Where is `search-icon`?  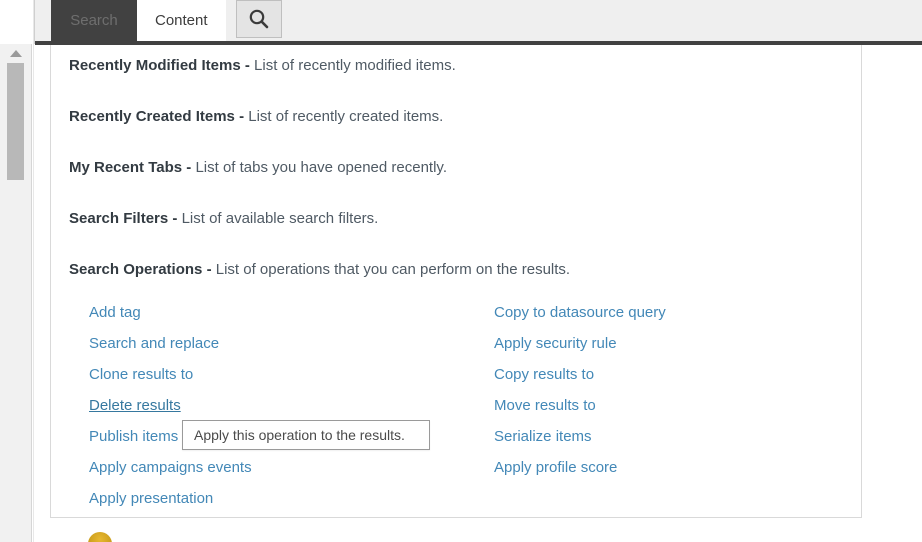 search-icon is located at coordinates (259, 19).